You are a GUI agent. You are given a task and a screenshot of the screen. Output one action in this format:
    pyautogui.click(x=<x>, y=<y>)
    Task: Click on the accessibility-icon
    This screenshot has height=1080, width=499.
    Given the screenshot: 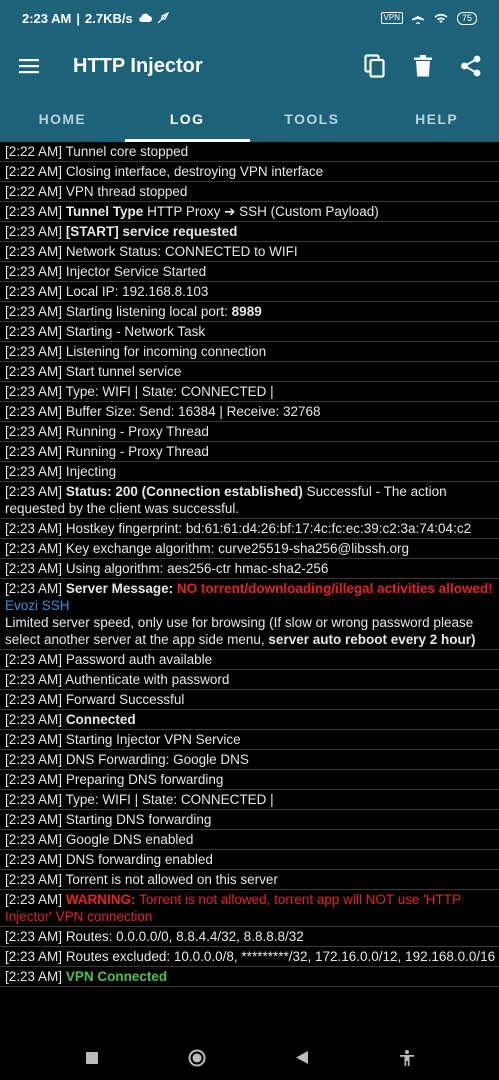 What is the action you would take?
    pyautogui.click(x=406, y=1057)
    